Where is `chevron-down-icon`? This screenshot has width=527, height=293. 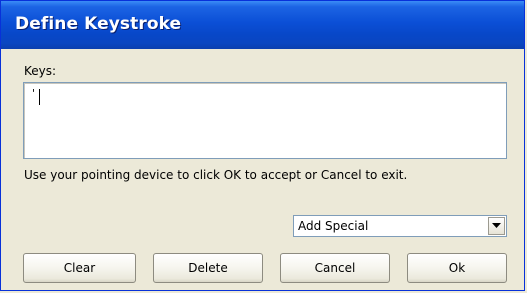
chevron-down-icon is located at coordinates (496, 225).